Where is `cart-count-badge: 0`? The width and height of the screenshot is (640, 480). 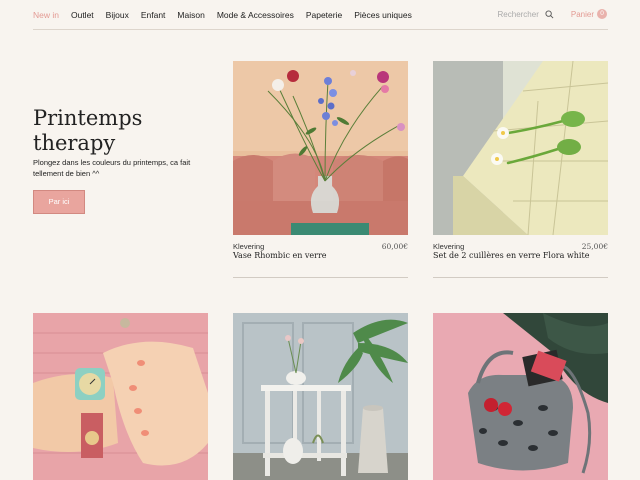
cart-count-badge: 0 is located at coordinates (602, 14).